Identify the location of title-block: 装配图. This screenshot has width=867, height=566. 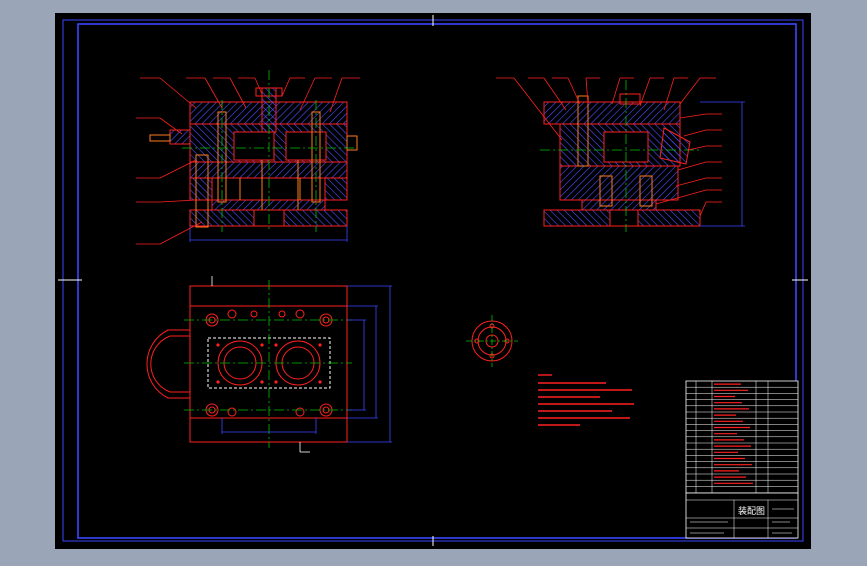
(742, 515).